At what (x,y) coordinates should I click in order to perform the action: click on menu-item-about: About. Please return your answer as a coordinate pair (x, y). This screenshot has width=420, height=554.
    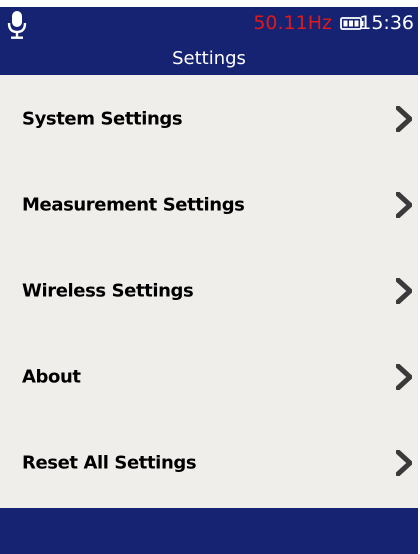
    Looking at the image, I should click on (209, 377).